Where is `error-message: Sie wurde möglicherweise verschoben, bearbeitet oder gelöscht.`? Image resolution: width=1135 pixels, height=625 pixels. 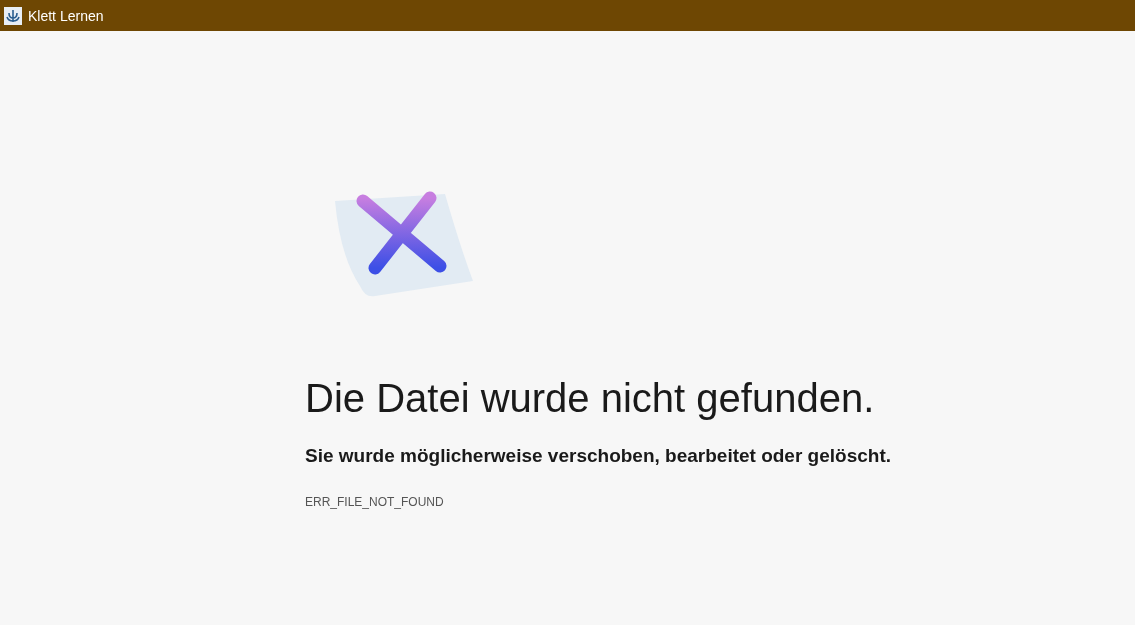
error-message: Sie wurde möglicherweise verschoben, bearbeitet oder gelöscht. is located at coordinates (598, 456).